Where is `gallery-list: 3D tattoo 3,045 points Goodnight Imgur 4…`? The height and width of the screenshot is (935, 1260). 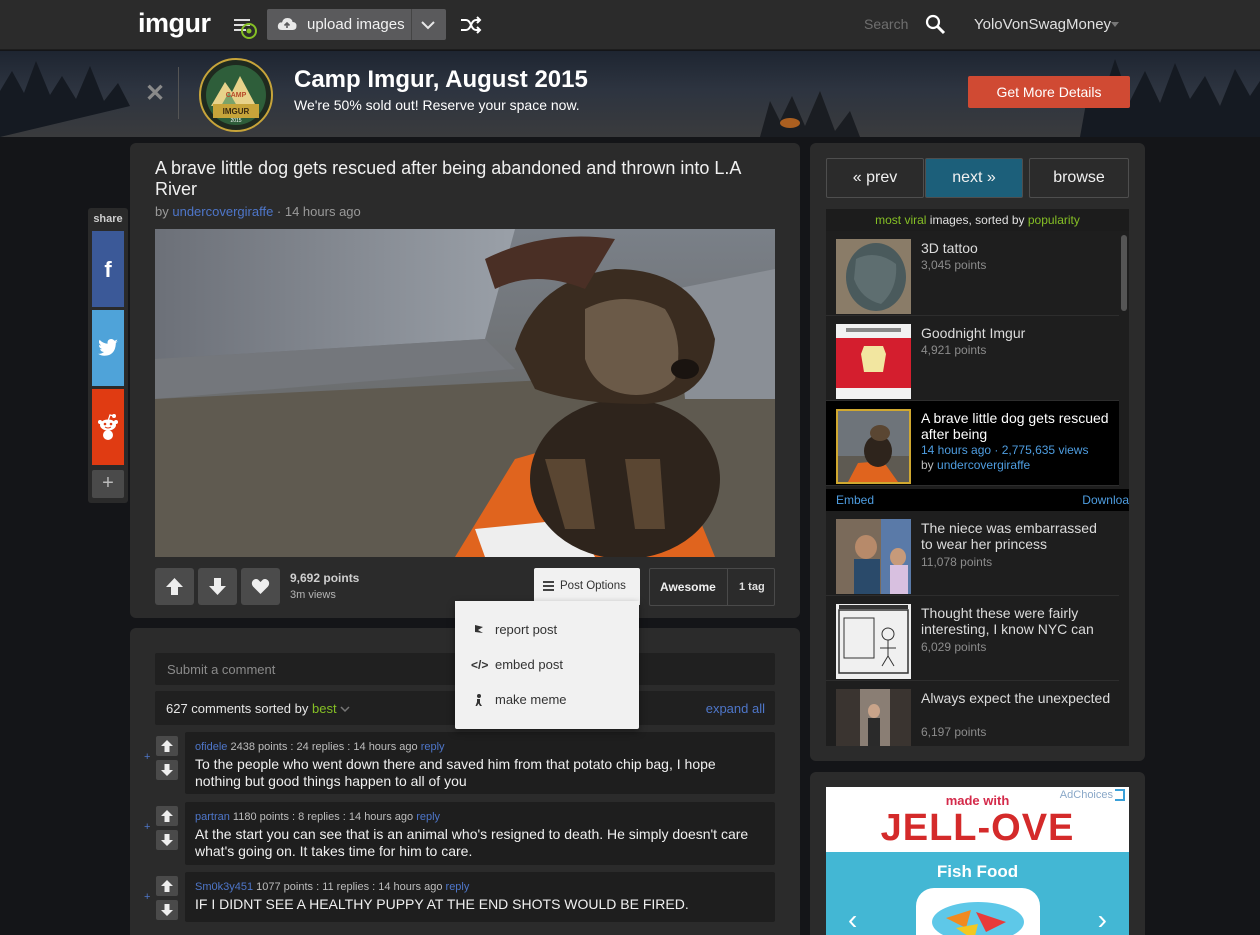
gallery-list: 3D tattoo 3,045 points Goodnight Imgur 4… is located at coordinates (977, 488).